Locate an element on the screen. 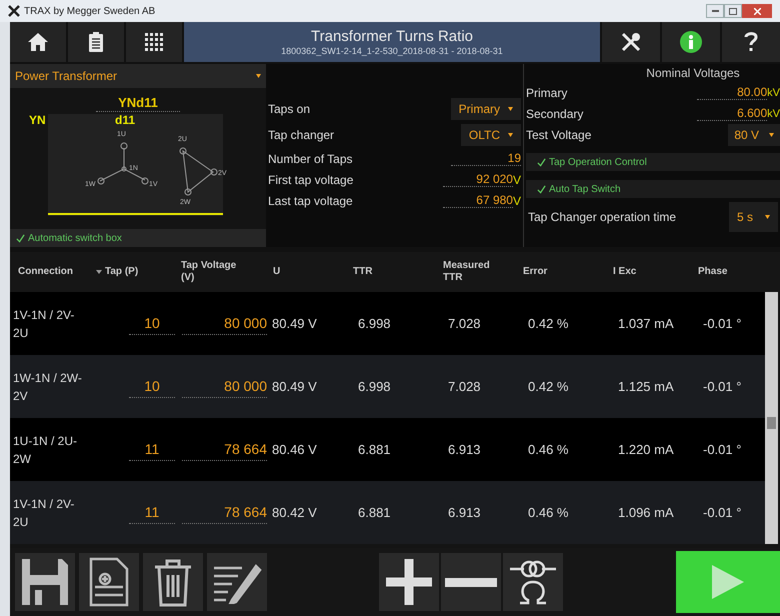  column-header: Tap (P) is located at coordinates (121, 272).